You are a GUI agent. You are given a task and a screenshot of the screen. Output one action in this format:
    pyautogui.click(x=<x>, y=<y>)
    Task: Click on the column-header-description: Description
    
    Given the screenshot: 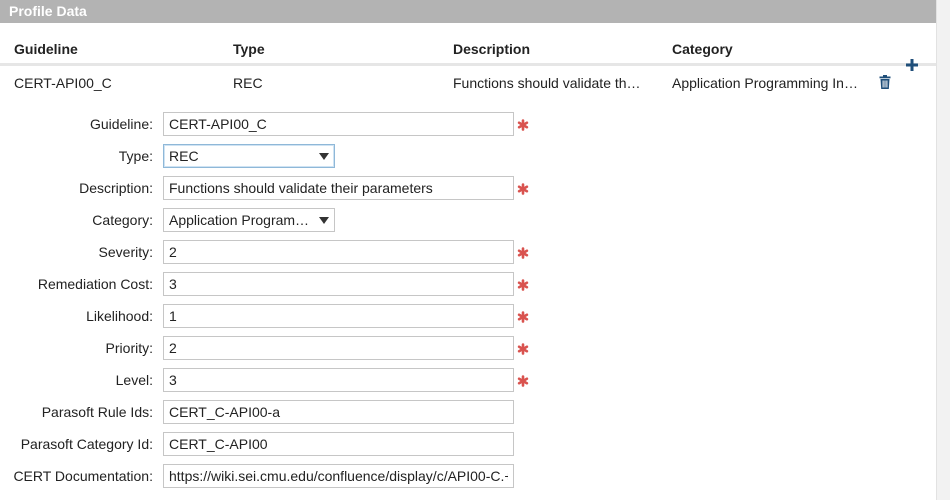 What is the action you would take?
    pyautogui.click(x=491, y=49)
    